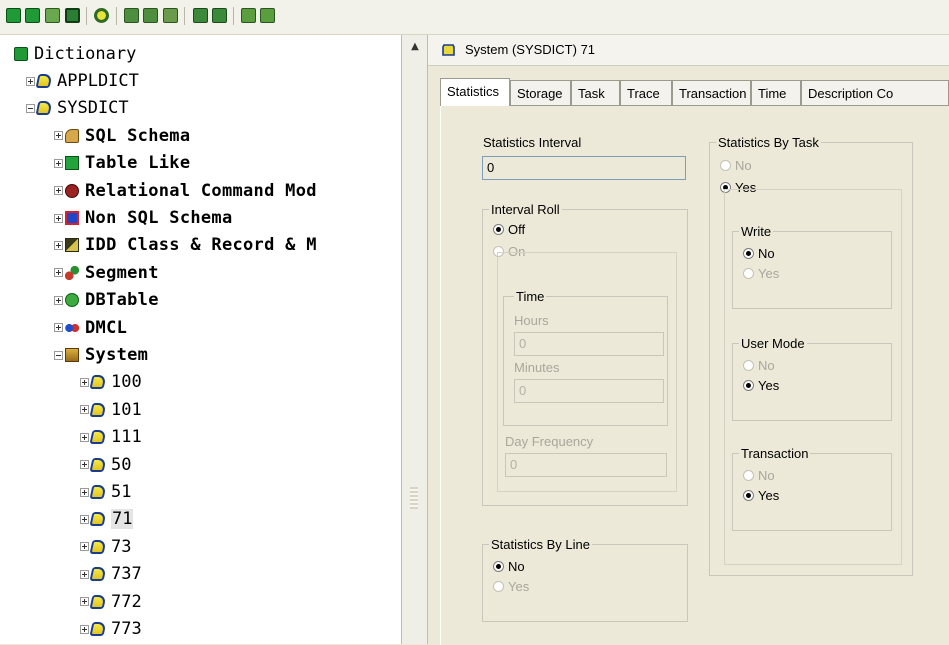 The height and width of the screenshot is (645, 949). Describe the element at coordinates (776, 93) in the screenshot. I see `tab-time: Time` at that location.